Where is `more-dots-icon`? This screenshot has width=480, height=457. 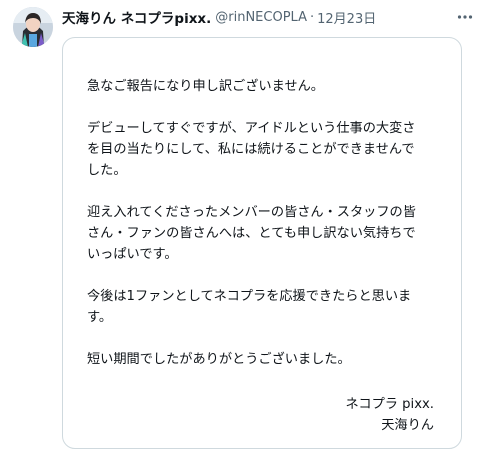 more-dots-icon is located at coordinates (465, 17).